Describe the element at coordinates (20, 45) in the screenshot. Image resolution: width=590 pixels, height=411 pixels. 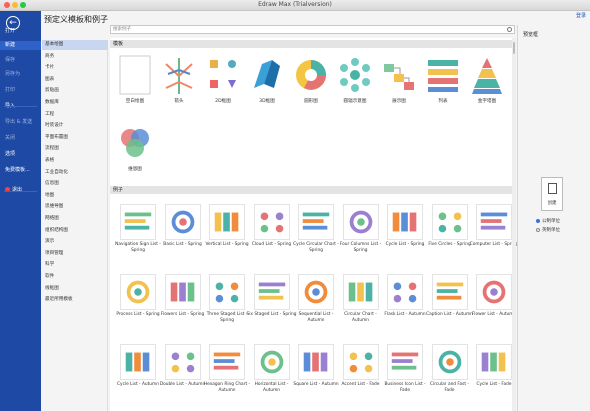
I see `nav-item-1: 新建` at that location.